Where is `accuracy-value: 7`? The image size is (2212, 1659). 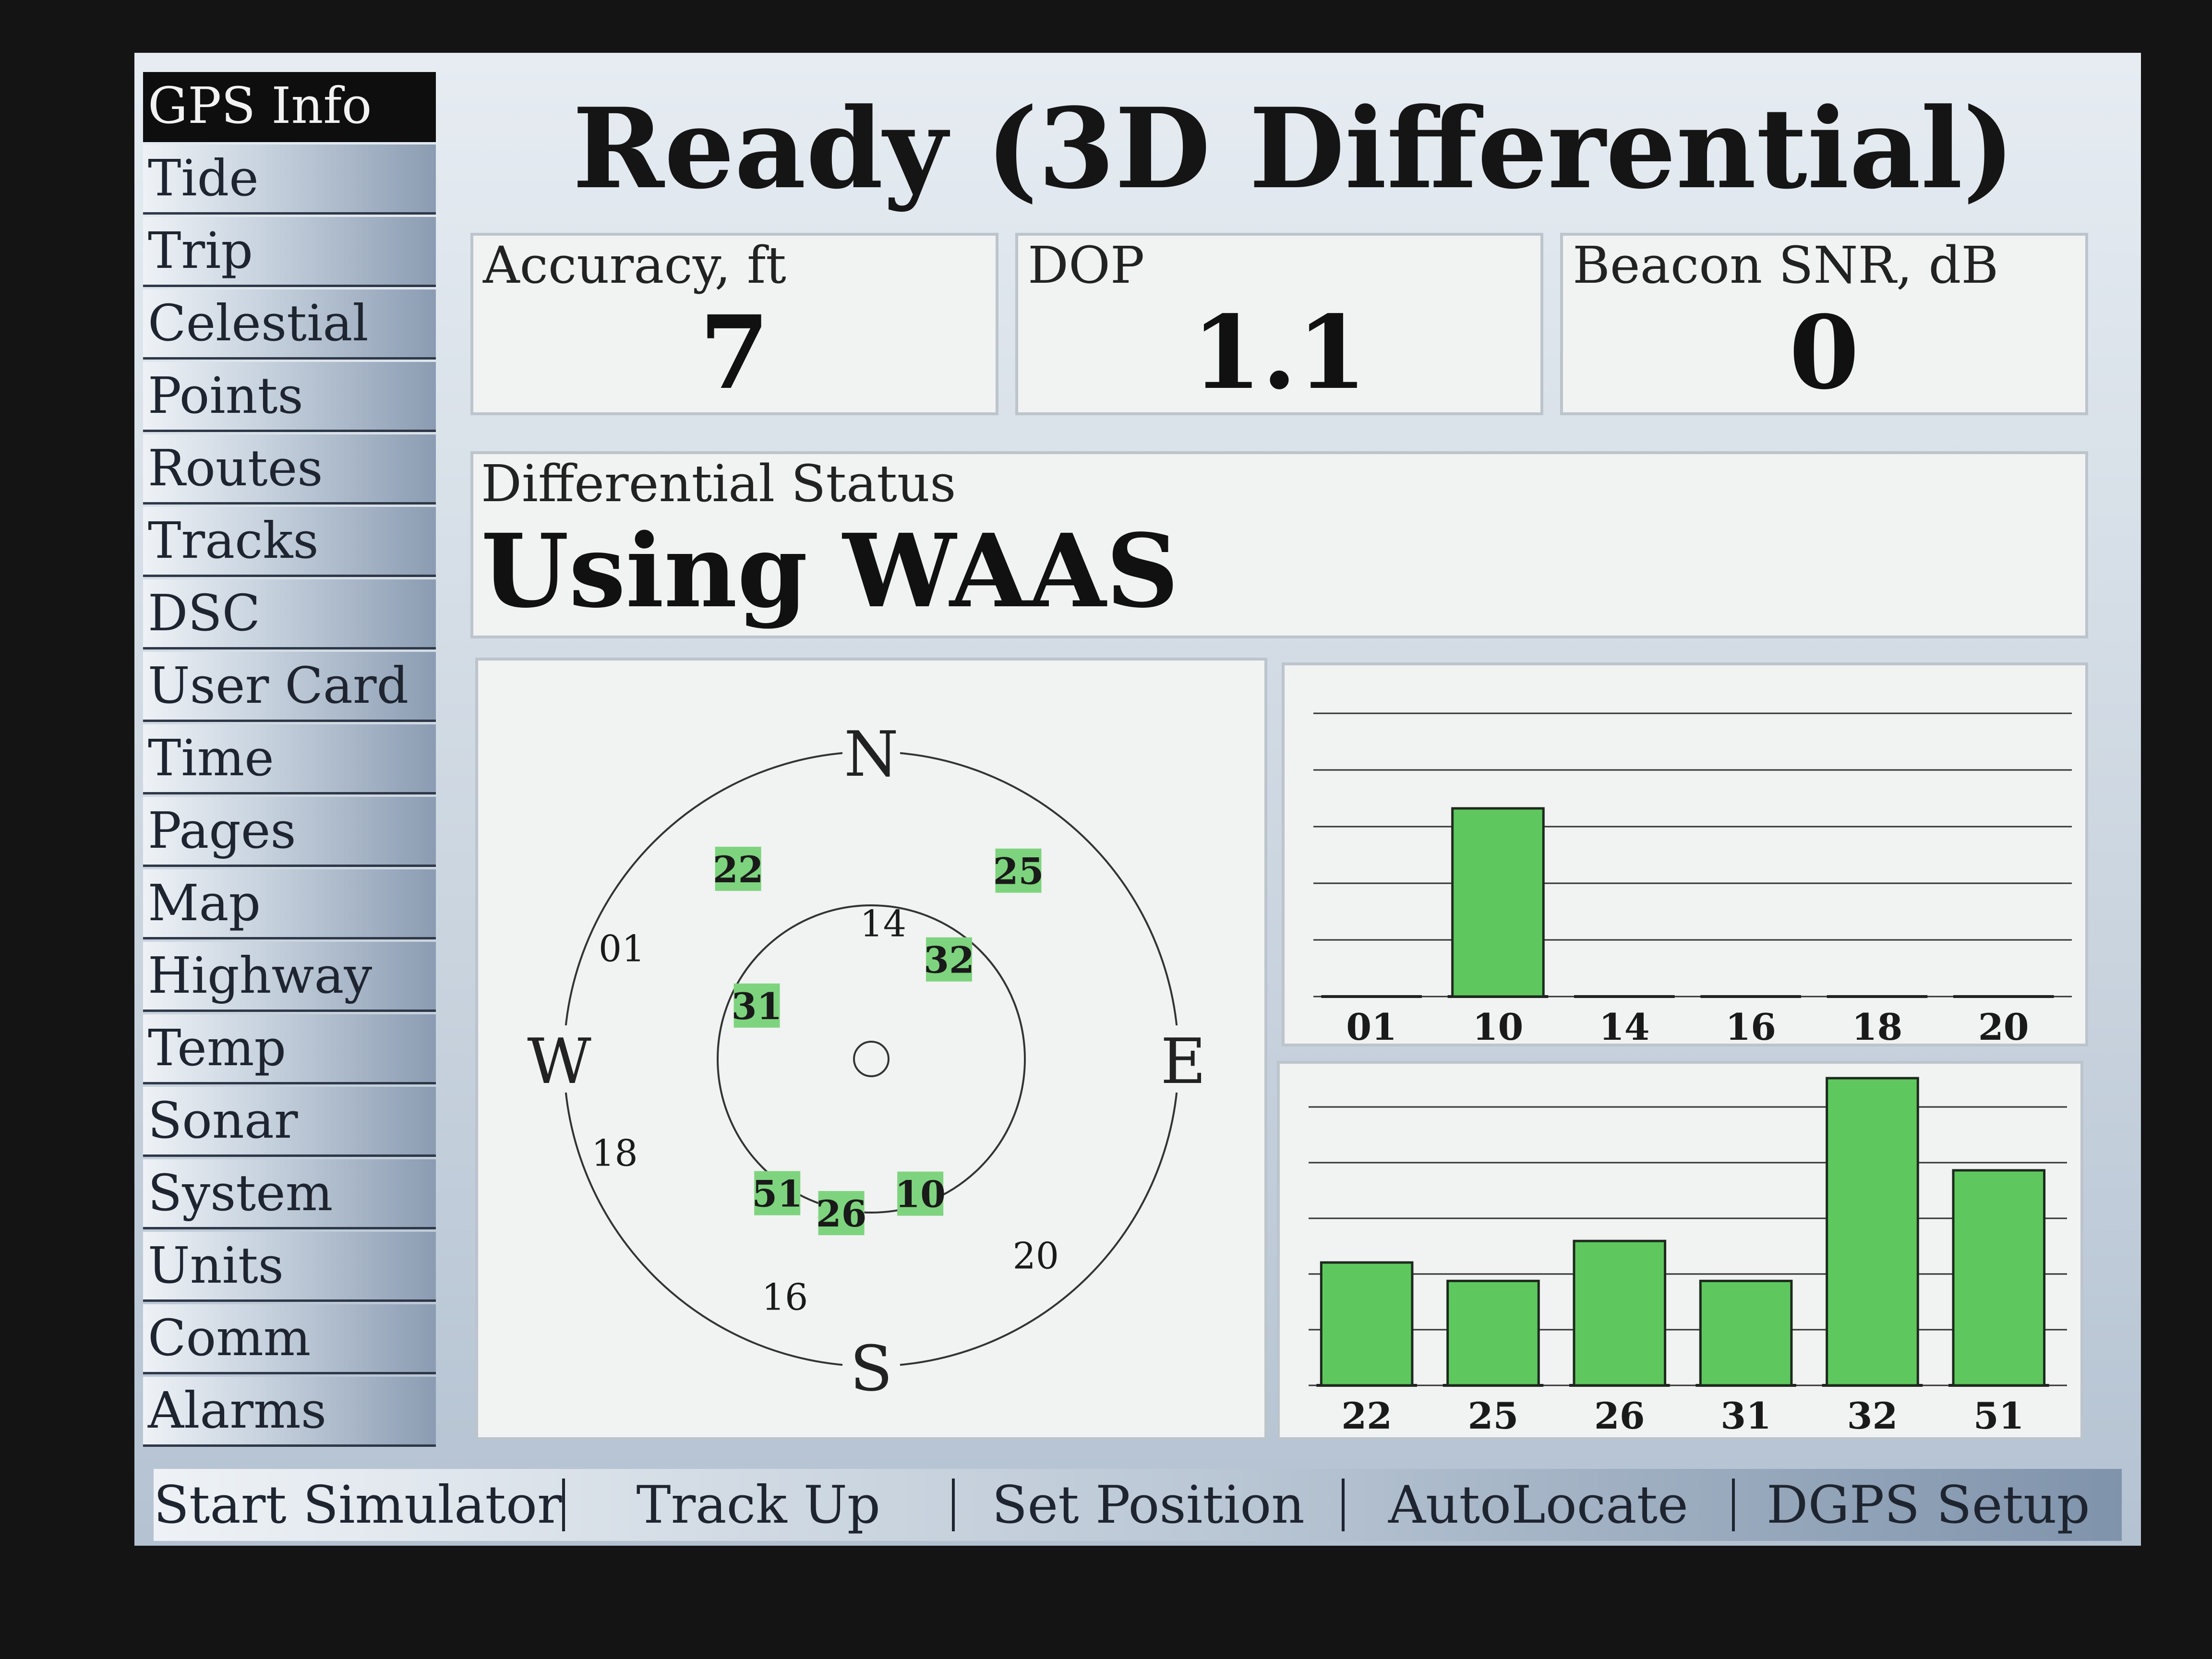
accuracy-value: 7 is located at coordinates (734, 353).